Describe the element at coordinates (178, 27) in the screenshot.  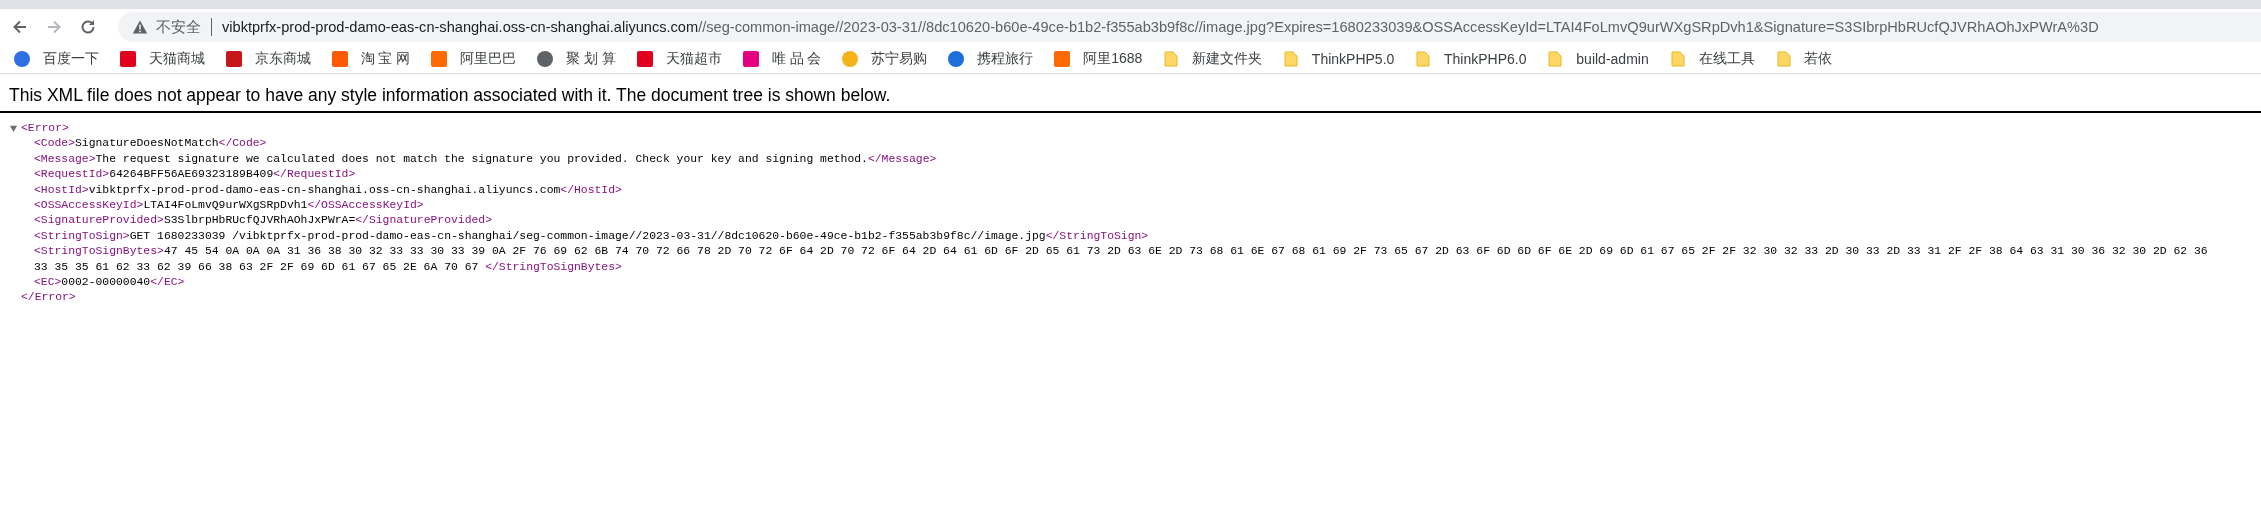
I see `security-label: 不安全` at that location.